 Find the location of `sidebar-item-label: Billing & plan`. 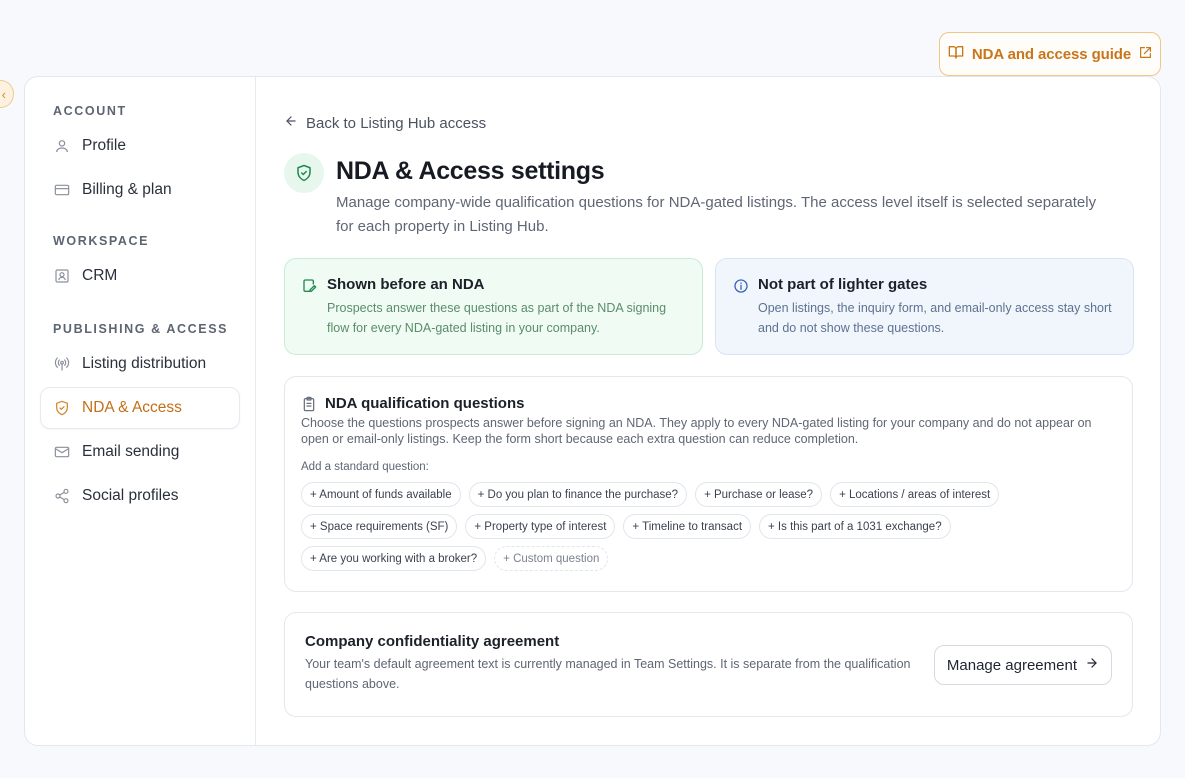

sidebar-item-label: Billing & plan is located at coordinates (127, 189).